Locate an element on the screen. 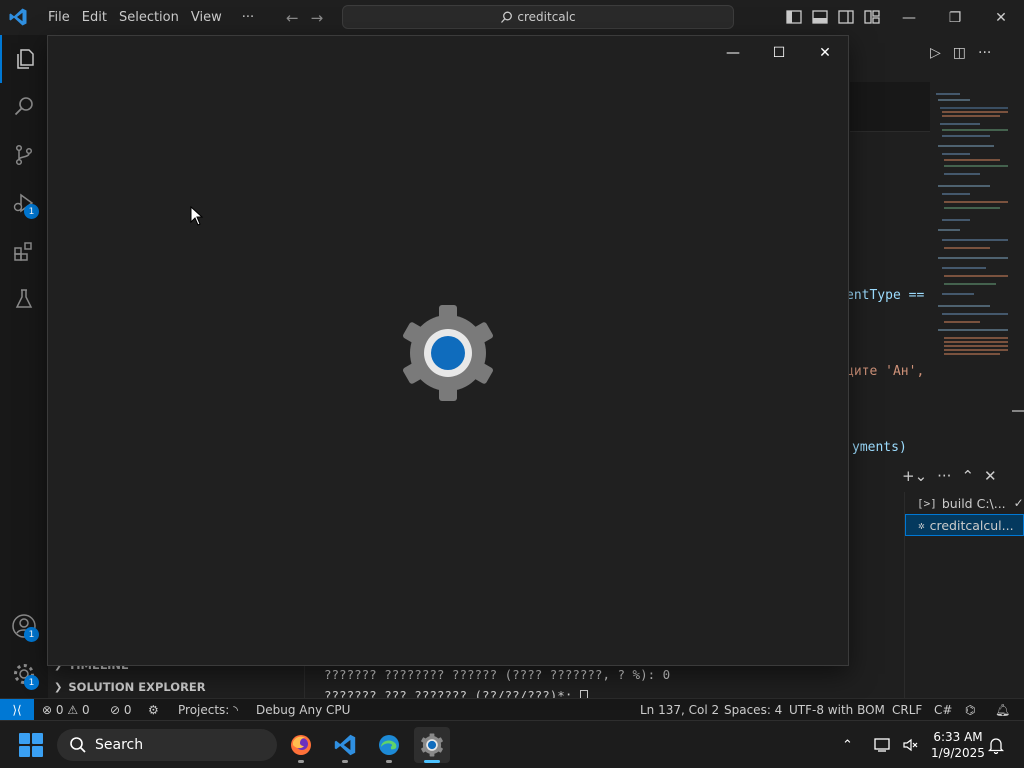  scrollbar-marker is located at coordinates (1018, 411).